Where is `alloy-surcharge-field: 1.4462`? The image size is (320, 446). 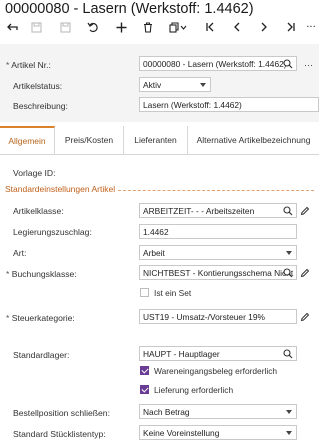
alloy-surcharge-field: 1.4462 is located at coordinates (218, 231).